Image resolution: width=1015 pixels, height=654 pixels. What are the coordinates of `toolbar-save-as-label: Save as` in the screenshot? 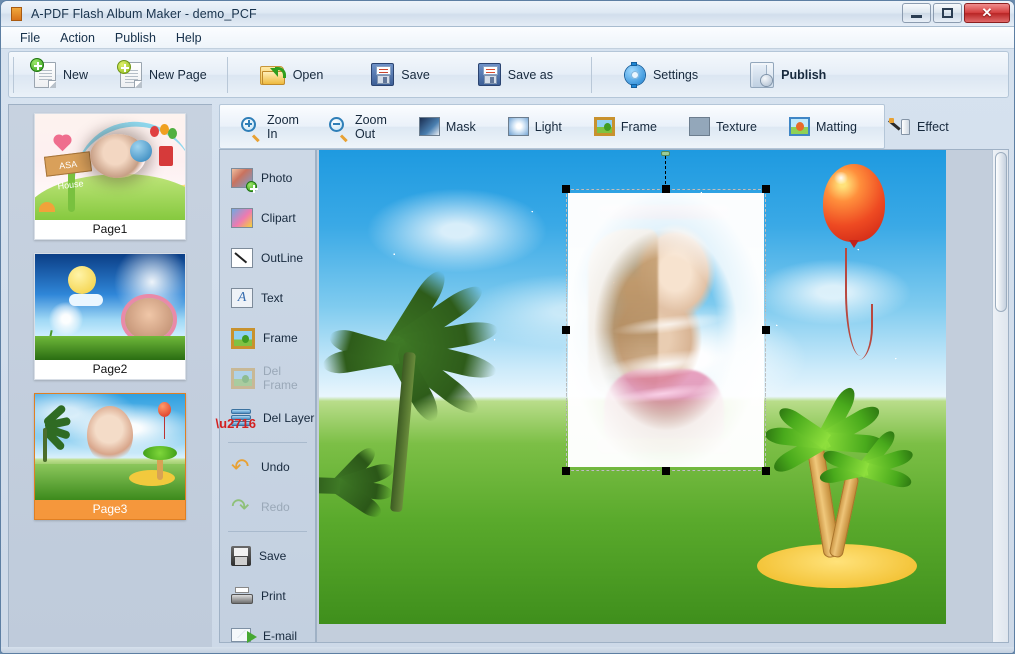 It's located at (530, 74).